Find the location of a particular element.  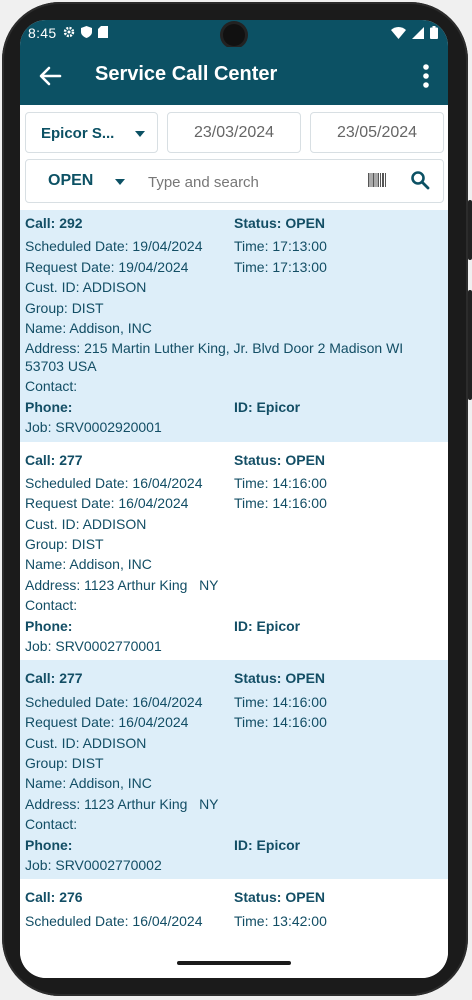

settings-icon is located at coordinates (69, 32).